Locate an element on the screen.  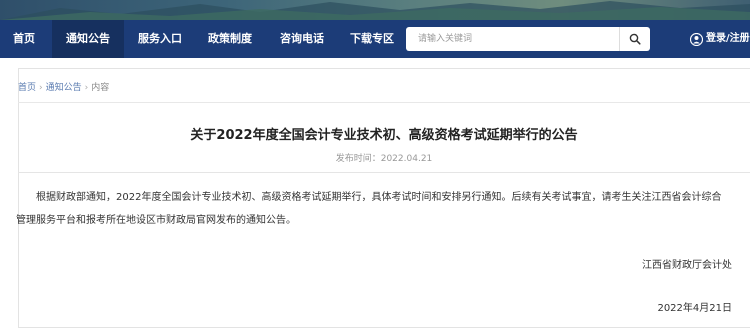
publish-date-label: 发布时间： is located at coordinates (358, 159).